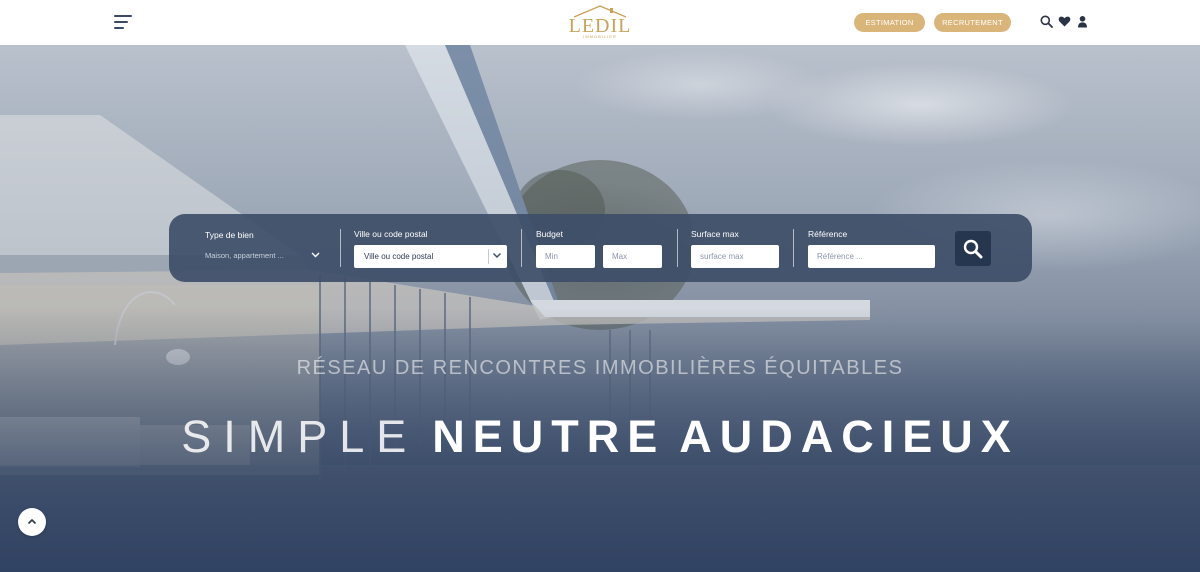  Describe the element at coordinates (300, 436) in the screenshot. I see `headline-word-simple: SIMPLE` at that location.